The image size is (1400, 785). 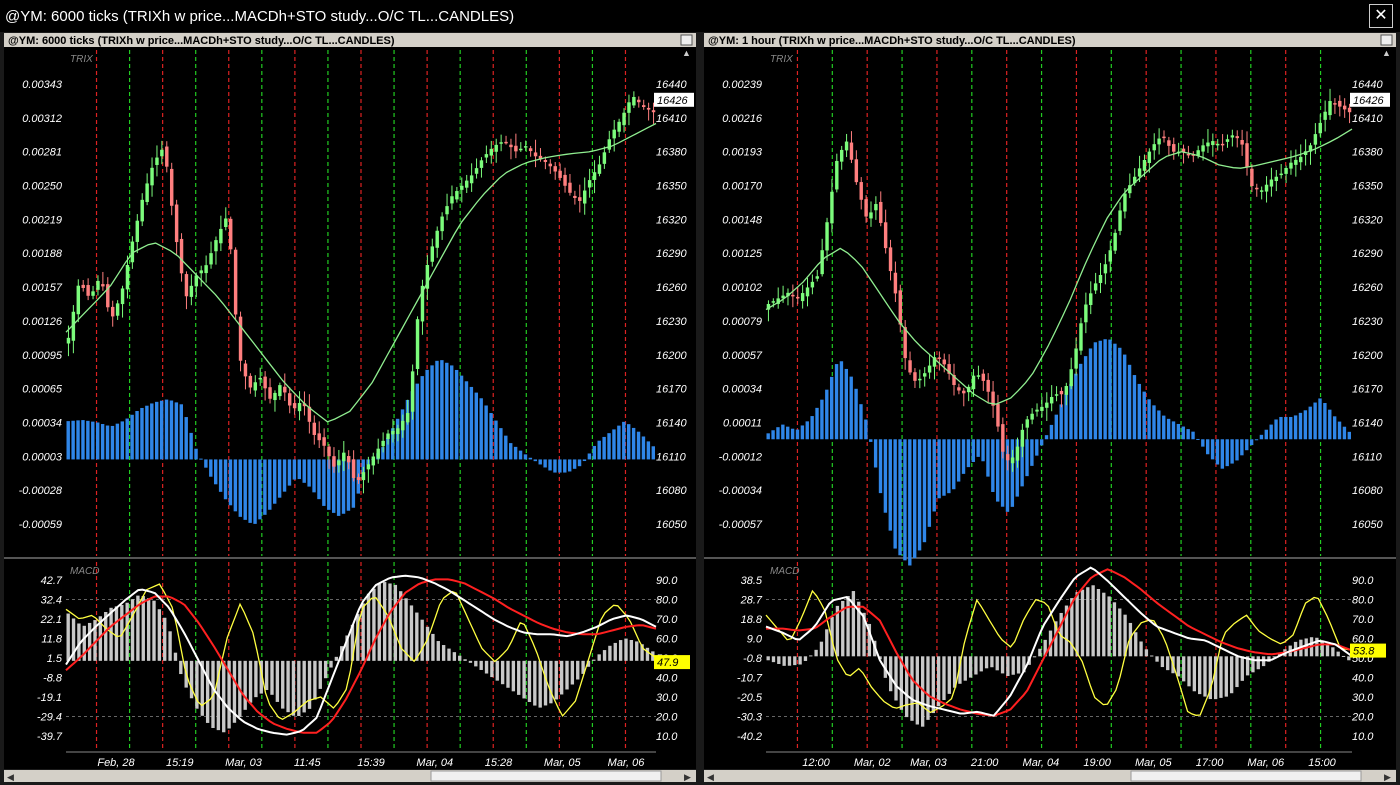 I want to click on stochastic-tick-label: 90.0, so click(x=1363, y=581).